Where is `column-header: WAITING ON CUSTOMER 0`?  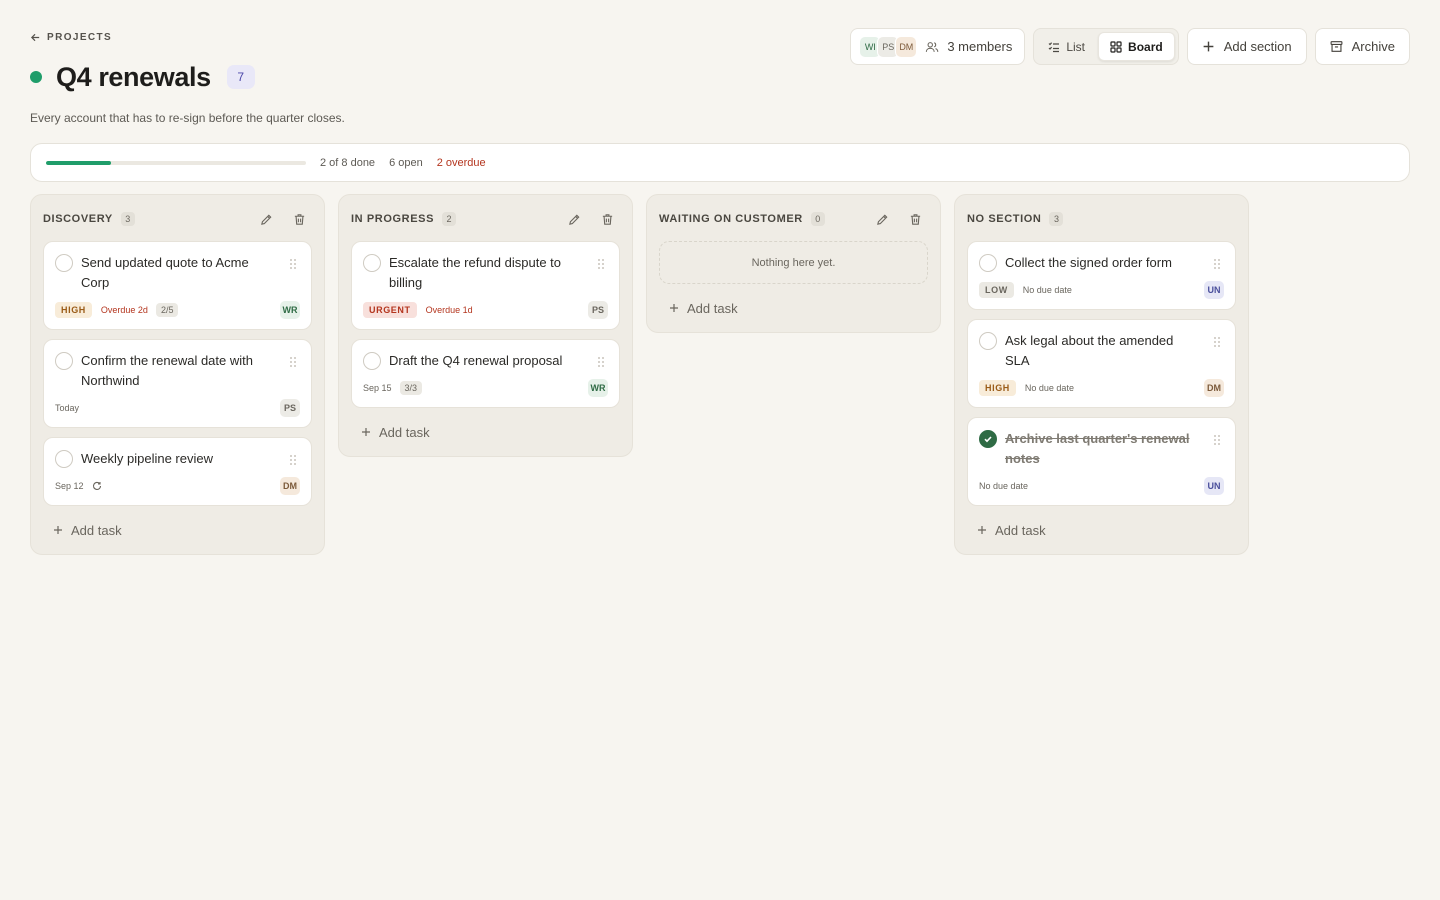
column-header: WAITING ON CUSTOMER 0 is located at coordinates (793, 219).